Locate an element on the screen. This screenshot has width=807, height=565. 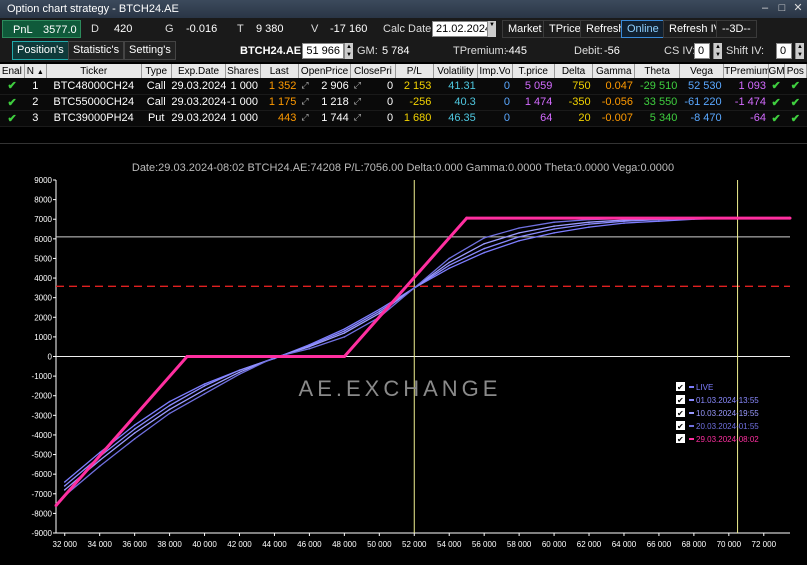
ticker-cell: BTC39000PH24 is located at coordinates (94, 118).